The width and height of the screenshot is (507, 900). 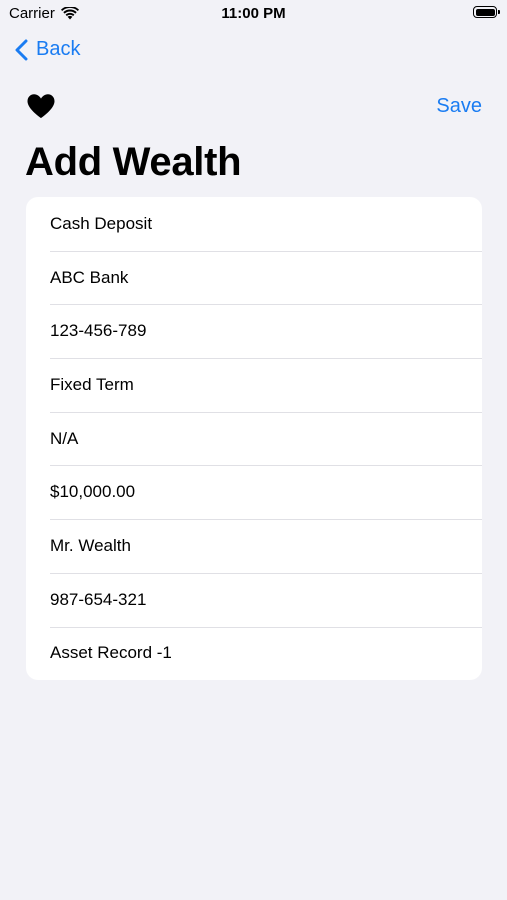 I want to click on status-time: 11:00 PM, so click(x=253, y=13).